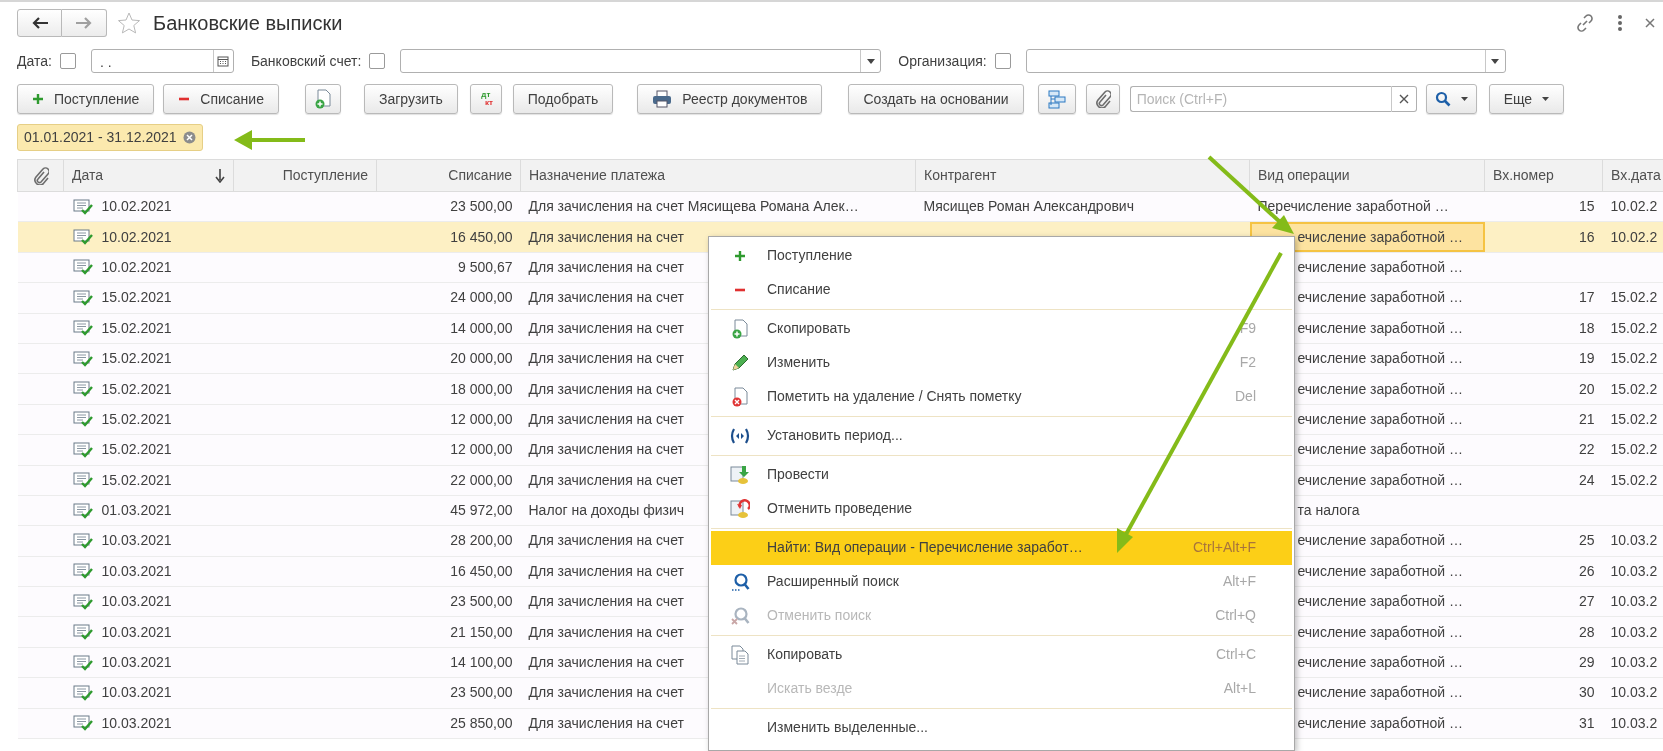 This screenshot has height=751, width=1663. Describe the element at coordinates (305, 175) in the screenshot. I see `column-header: Поступление` at that location.